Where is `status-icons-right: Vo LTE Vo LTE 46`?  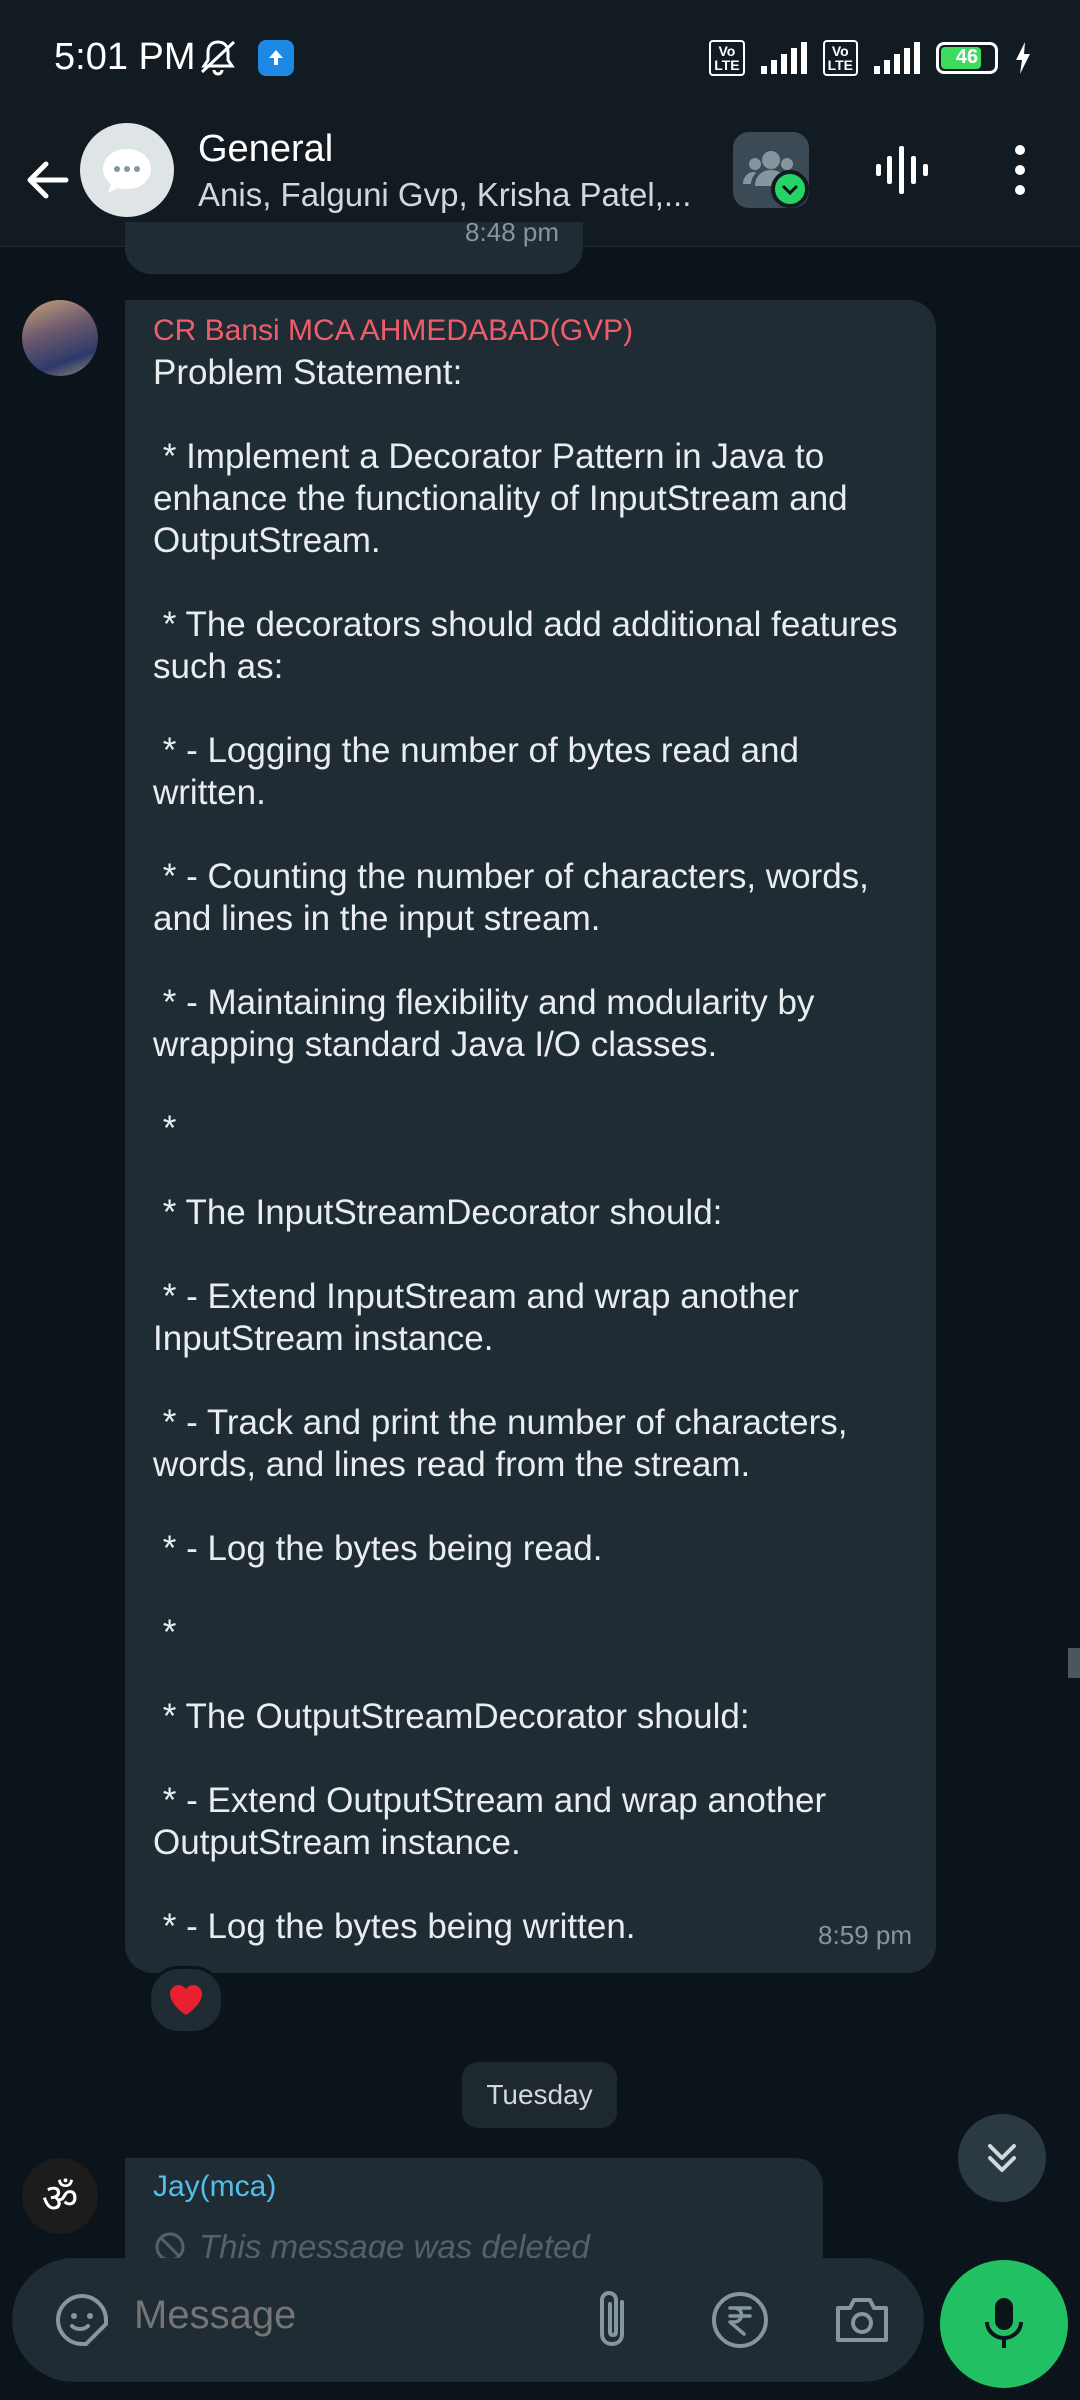 status-icons-right: Vo LTE Vo LTE 46 is located at coordinates (870, 58).